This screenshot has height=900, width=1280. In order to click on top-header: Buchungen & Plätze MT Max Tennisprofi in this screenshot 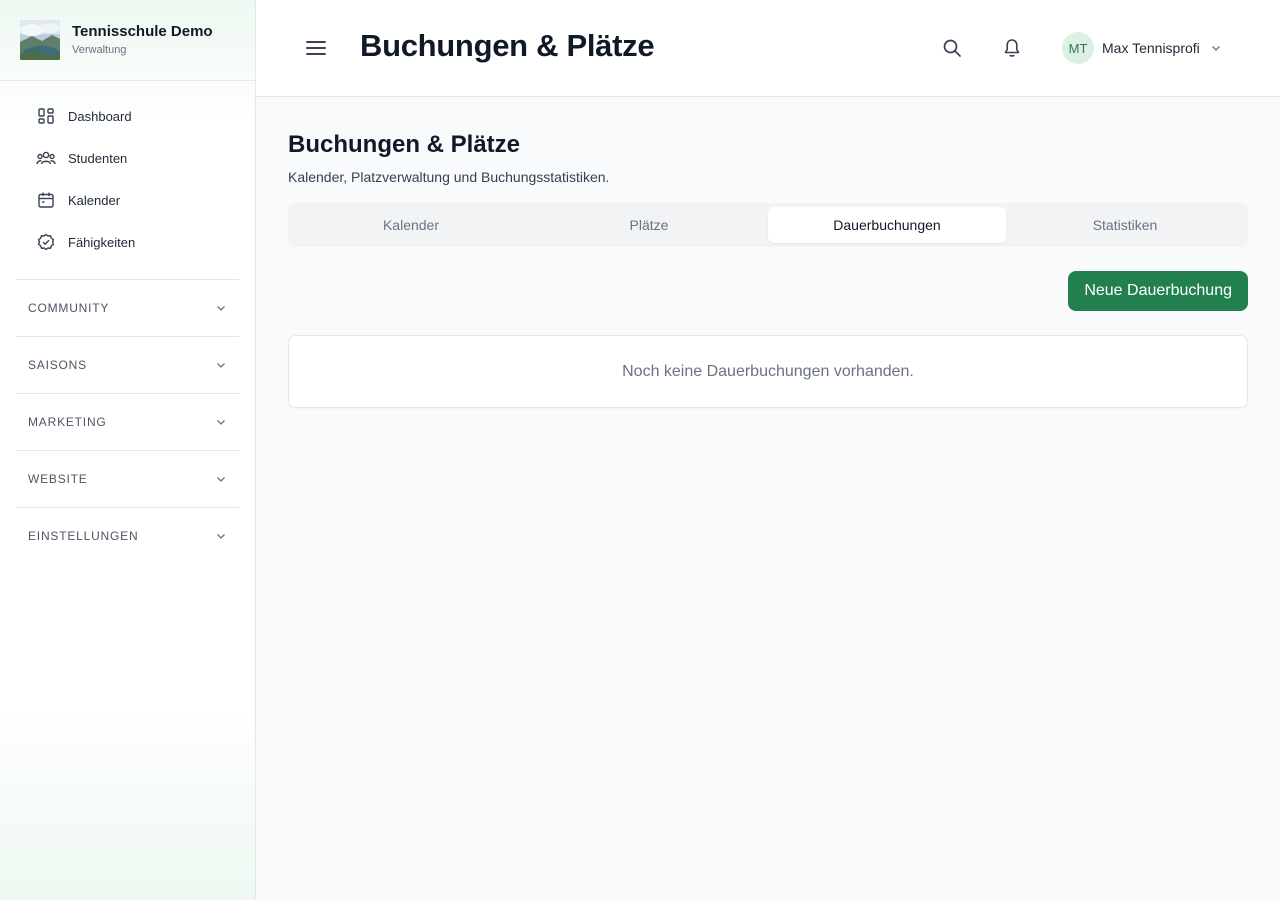, I will do `click(768, 48)`.